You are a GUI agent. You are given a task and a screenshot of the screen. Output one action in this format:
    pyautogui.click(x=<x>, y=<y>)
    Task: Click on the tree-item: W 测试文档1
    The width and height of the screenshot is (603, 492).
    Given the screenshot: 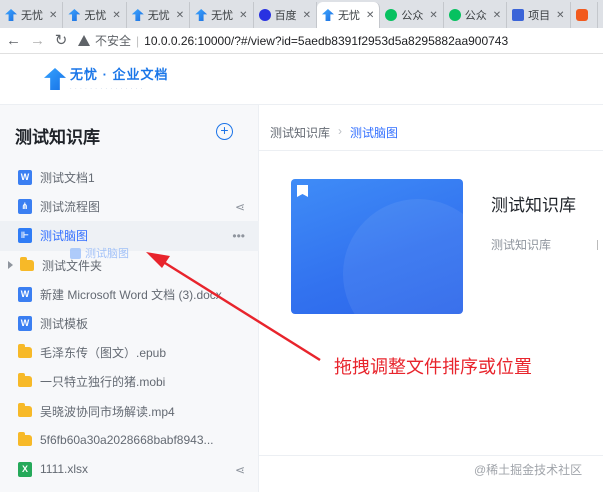 What is the action you would take?
    pyautogui.click(x=129, y=177)
    